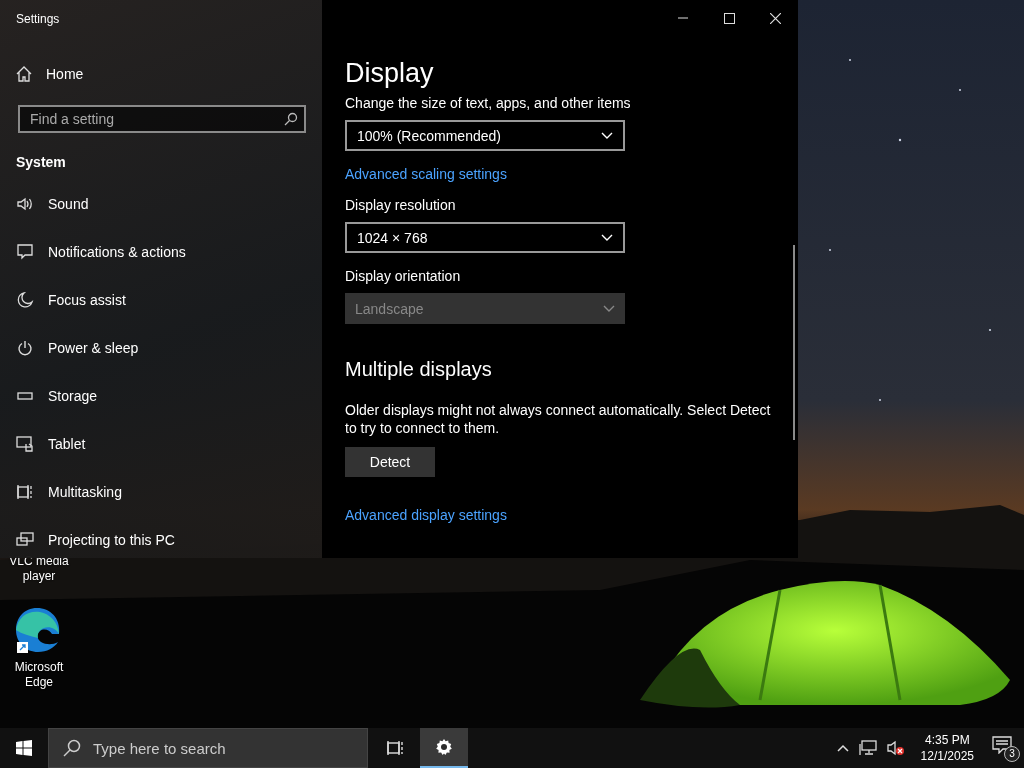 This screenshot has width=1024, height=768. Describe the element at coordinates (51, 444) in the screenshot. I see `sidebar-item: Tablet` at that location.